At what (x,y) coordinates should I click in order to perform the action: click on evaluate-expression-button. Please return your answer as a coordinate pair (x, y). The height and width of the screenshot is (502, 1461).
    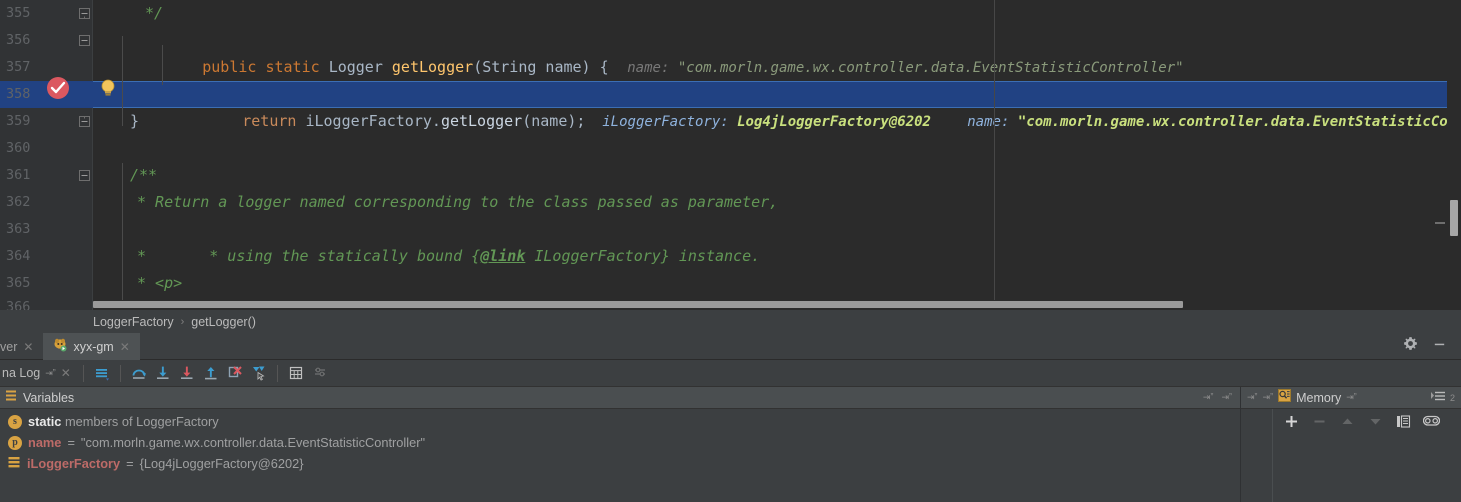
    Looking at the image, I should click on (296, 373).